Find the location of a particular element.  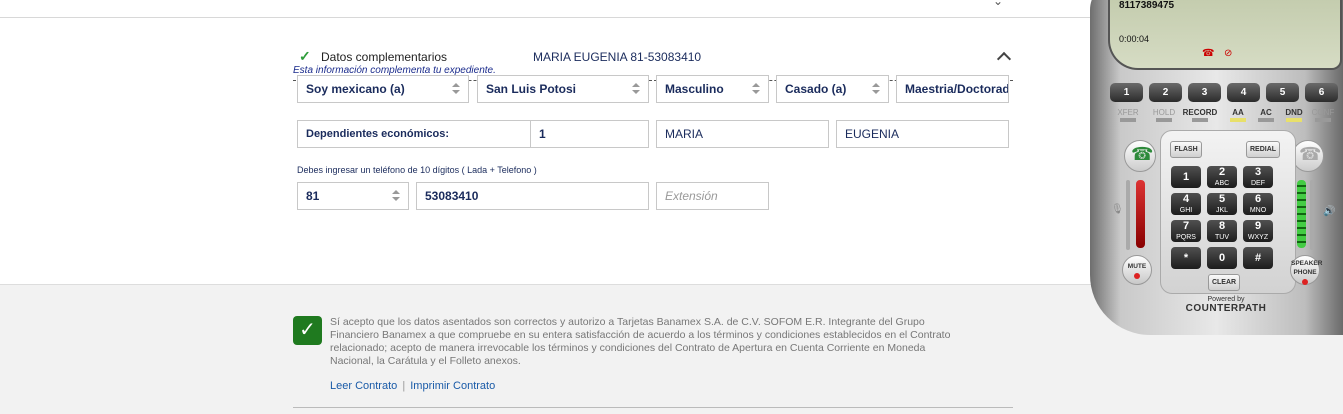

key-letters: JKL is located at coordinates (1222, 210).